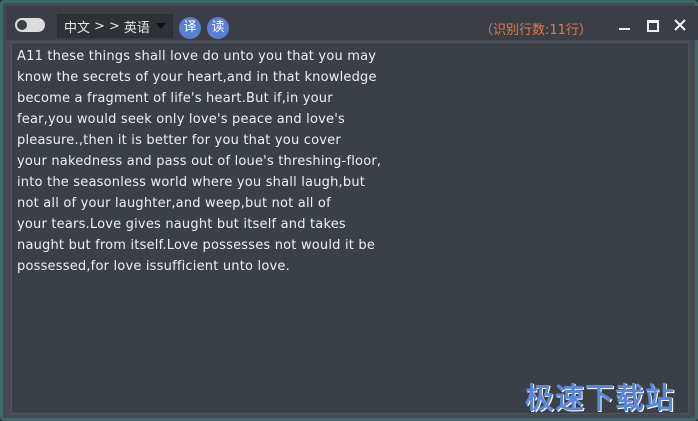 Image resolution: width=698 pixels, height=421 pixels. I want to click on target-language: 英语, so click(136, 28).